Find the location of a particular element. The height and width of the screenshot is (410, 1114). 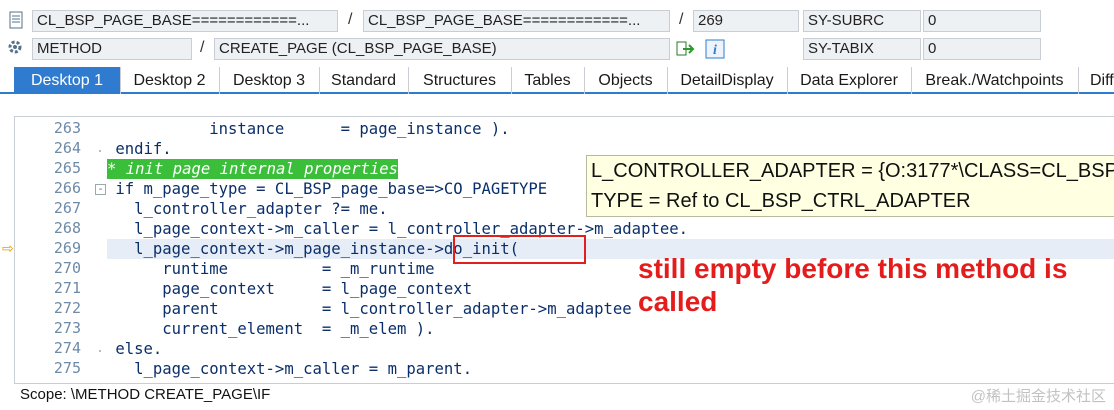

tab-desktop-1: Desktop 1 is located at coordinates (67, 80).